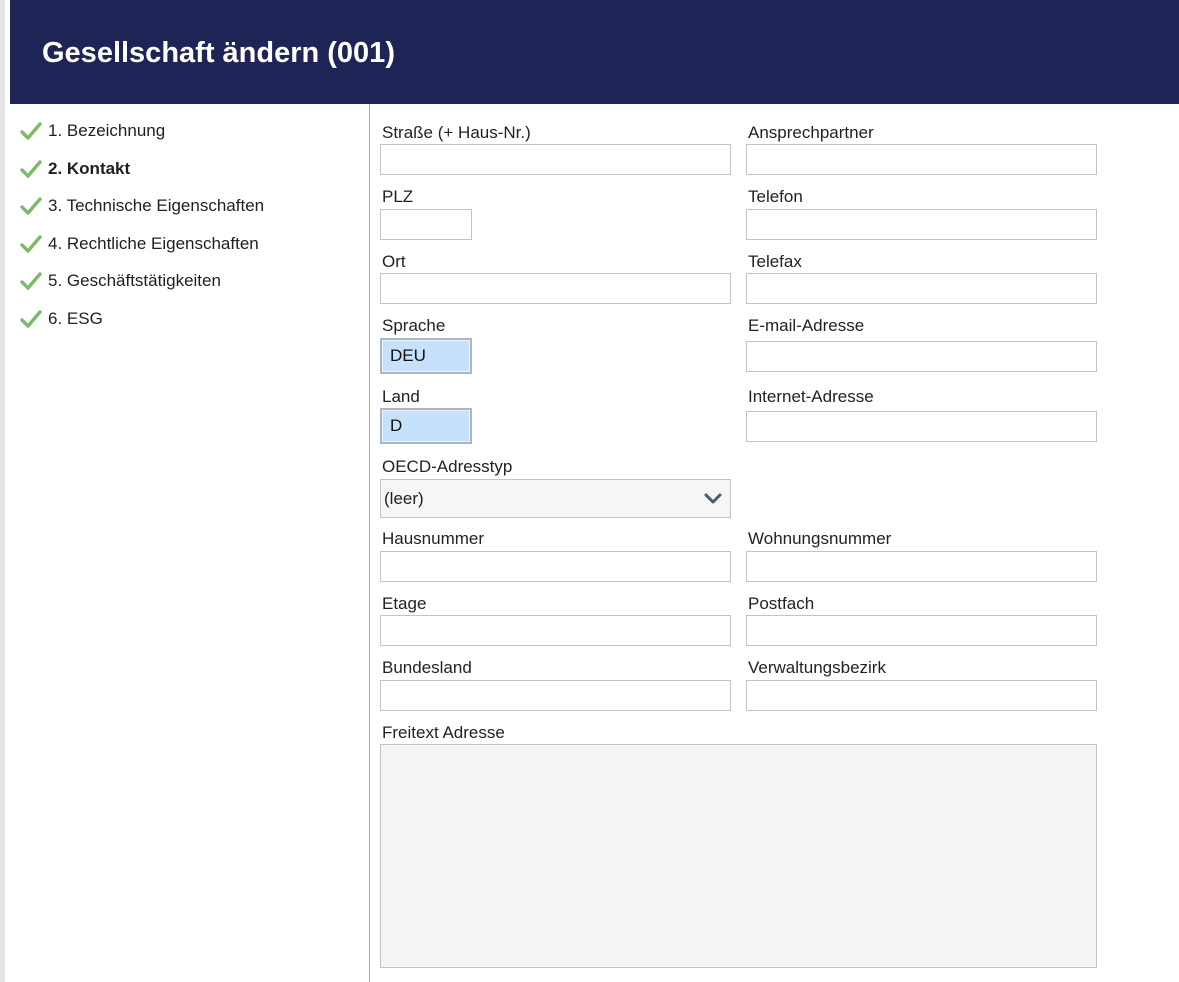  Describe the element at coordinates (394, 261) in the screenshot. I see `ort-label: Ort` at that location.